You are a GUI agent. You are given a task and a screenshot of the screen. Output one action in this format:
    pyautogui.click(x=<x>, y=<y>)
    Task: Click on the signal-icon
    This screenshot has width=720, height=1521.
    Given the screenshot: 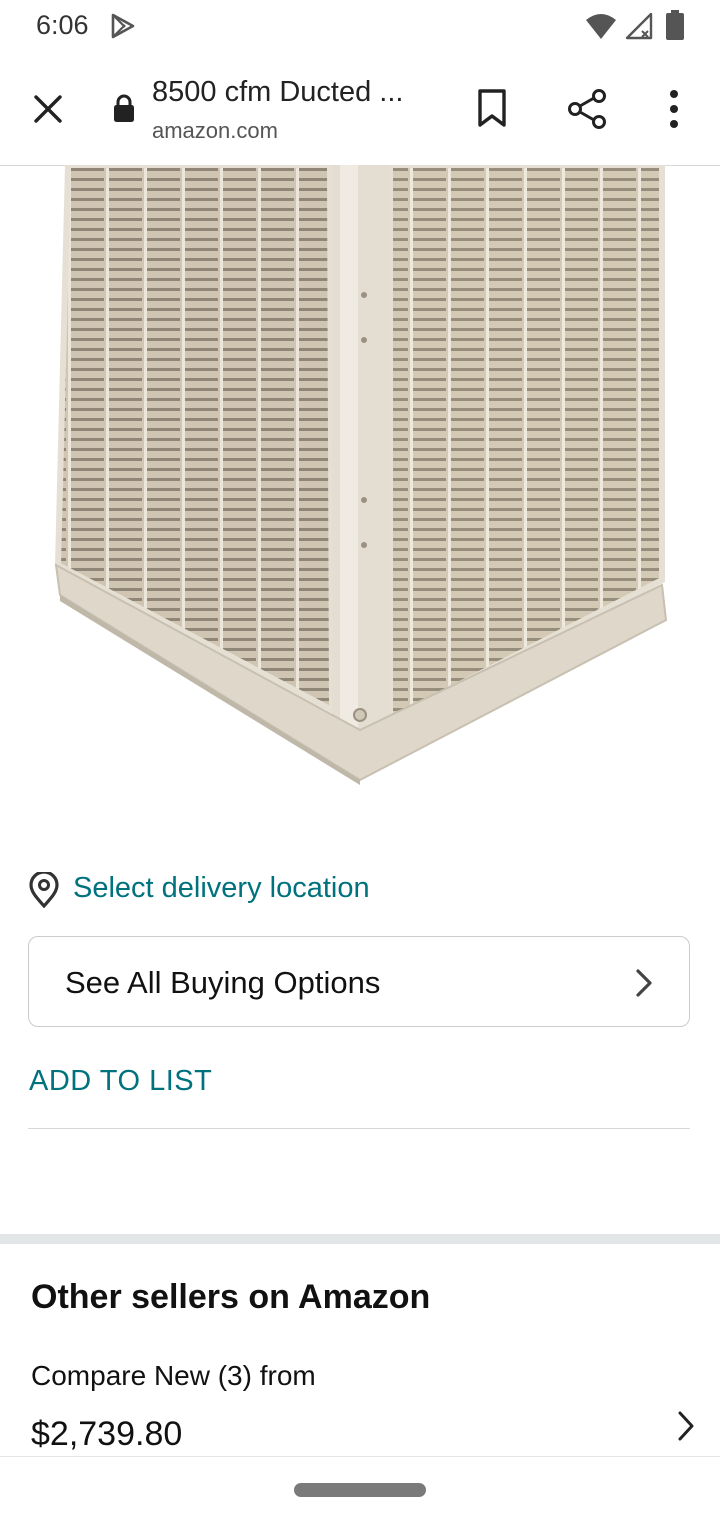 What is the action you would take?
    pyautogui.click(x=639, y=26)
    